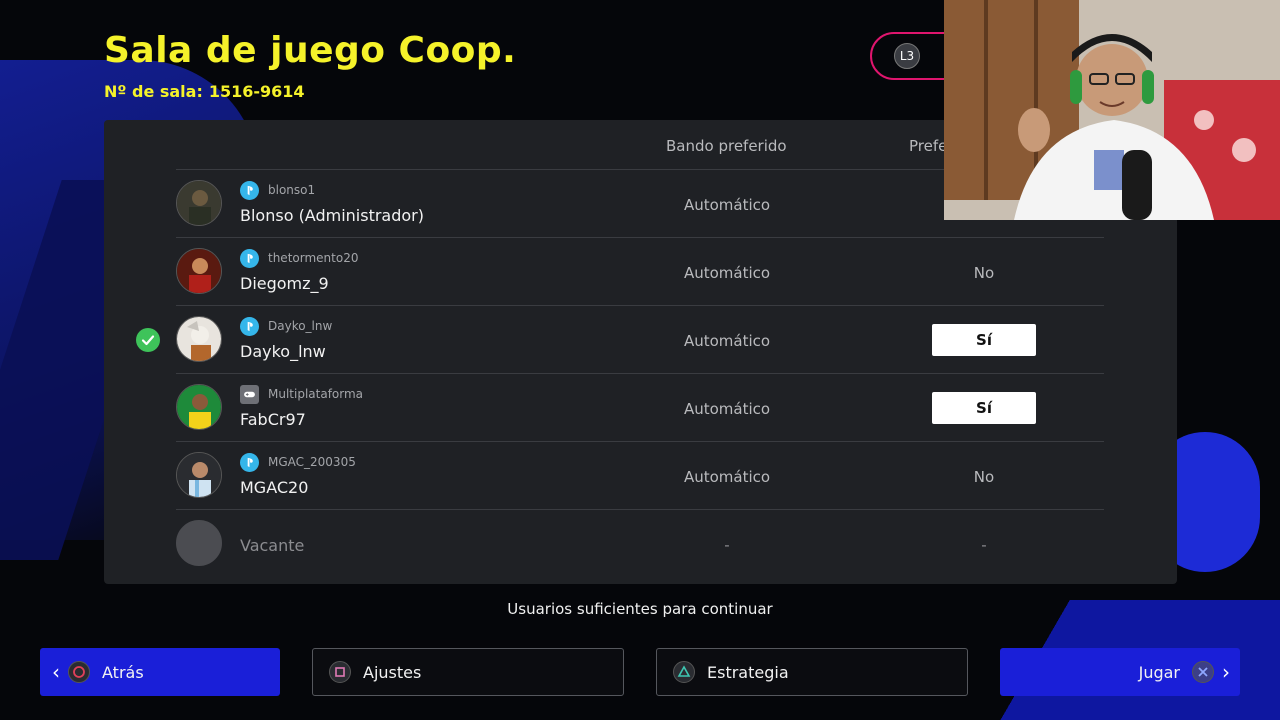 The image size is (1280, 720). Describe the element at coordinates (153, 91) in the screenshot. I see `room-number-label: Nº de sala:` at that location.